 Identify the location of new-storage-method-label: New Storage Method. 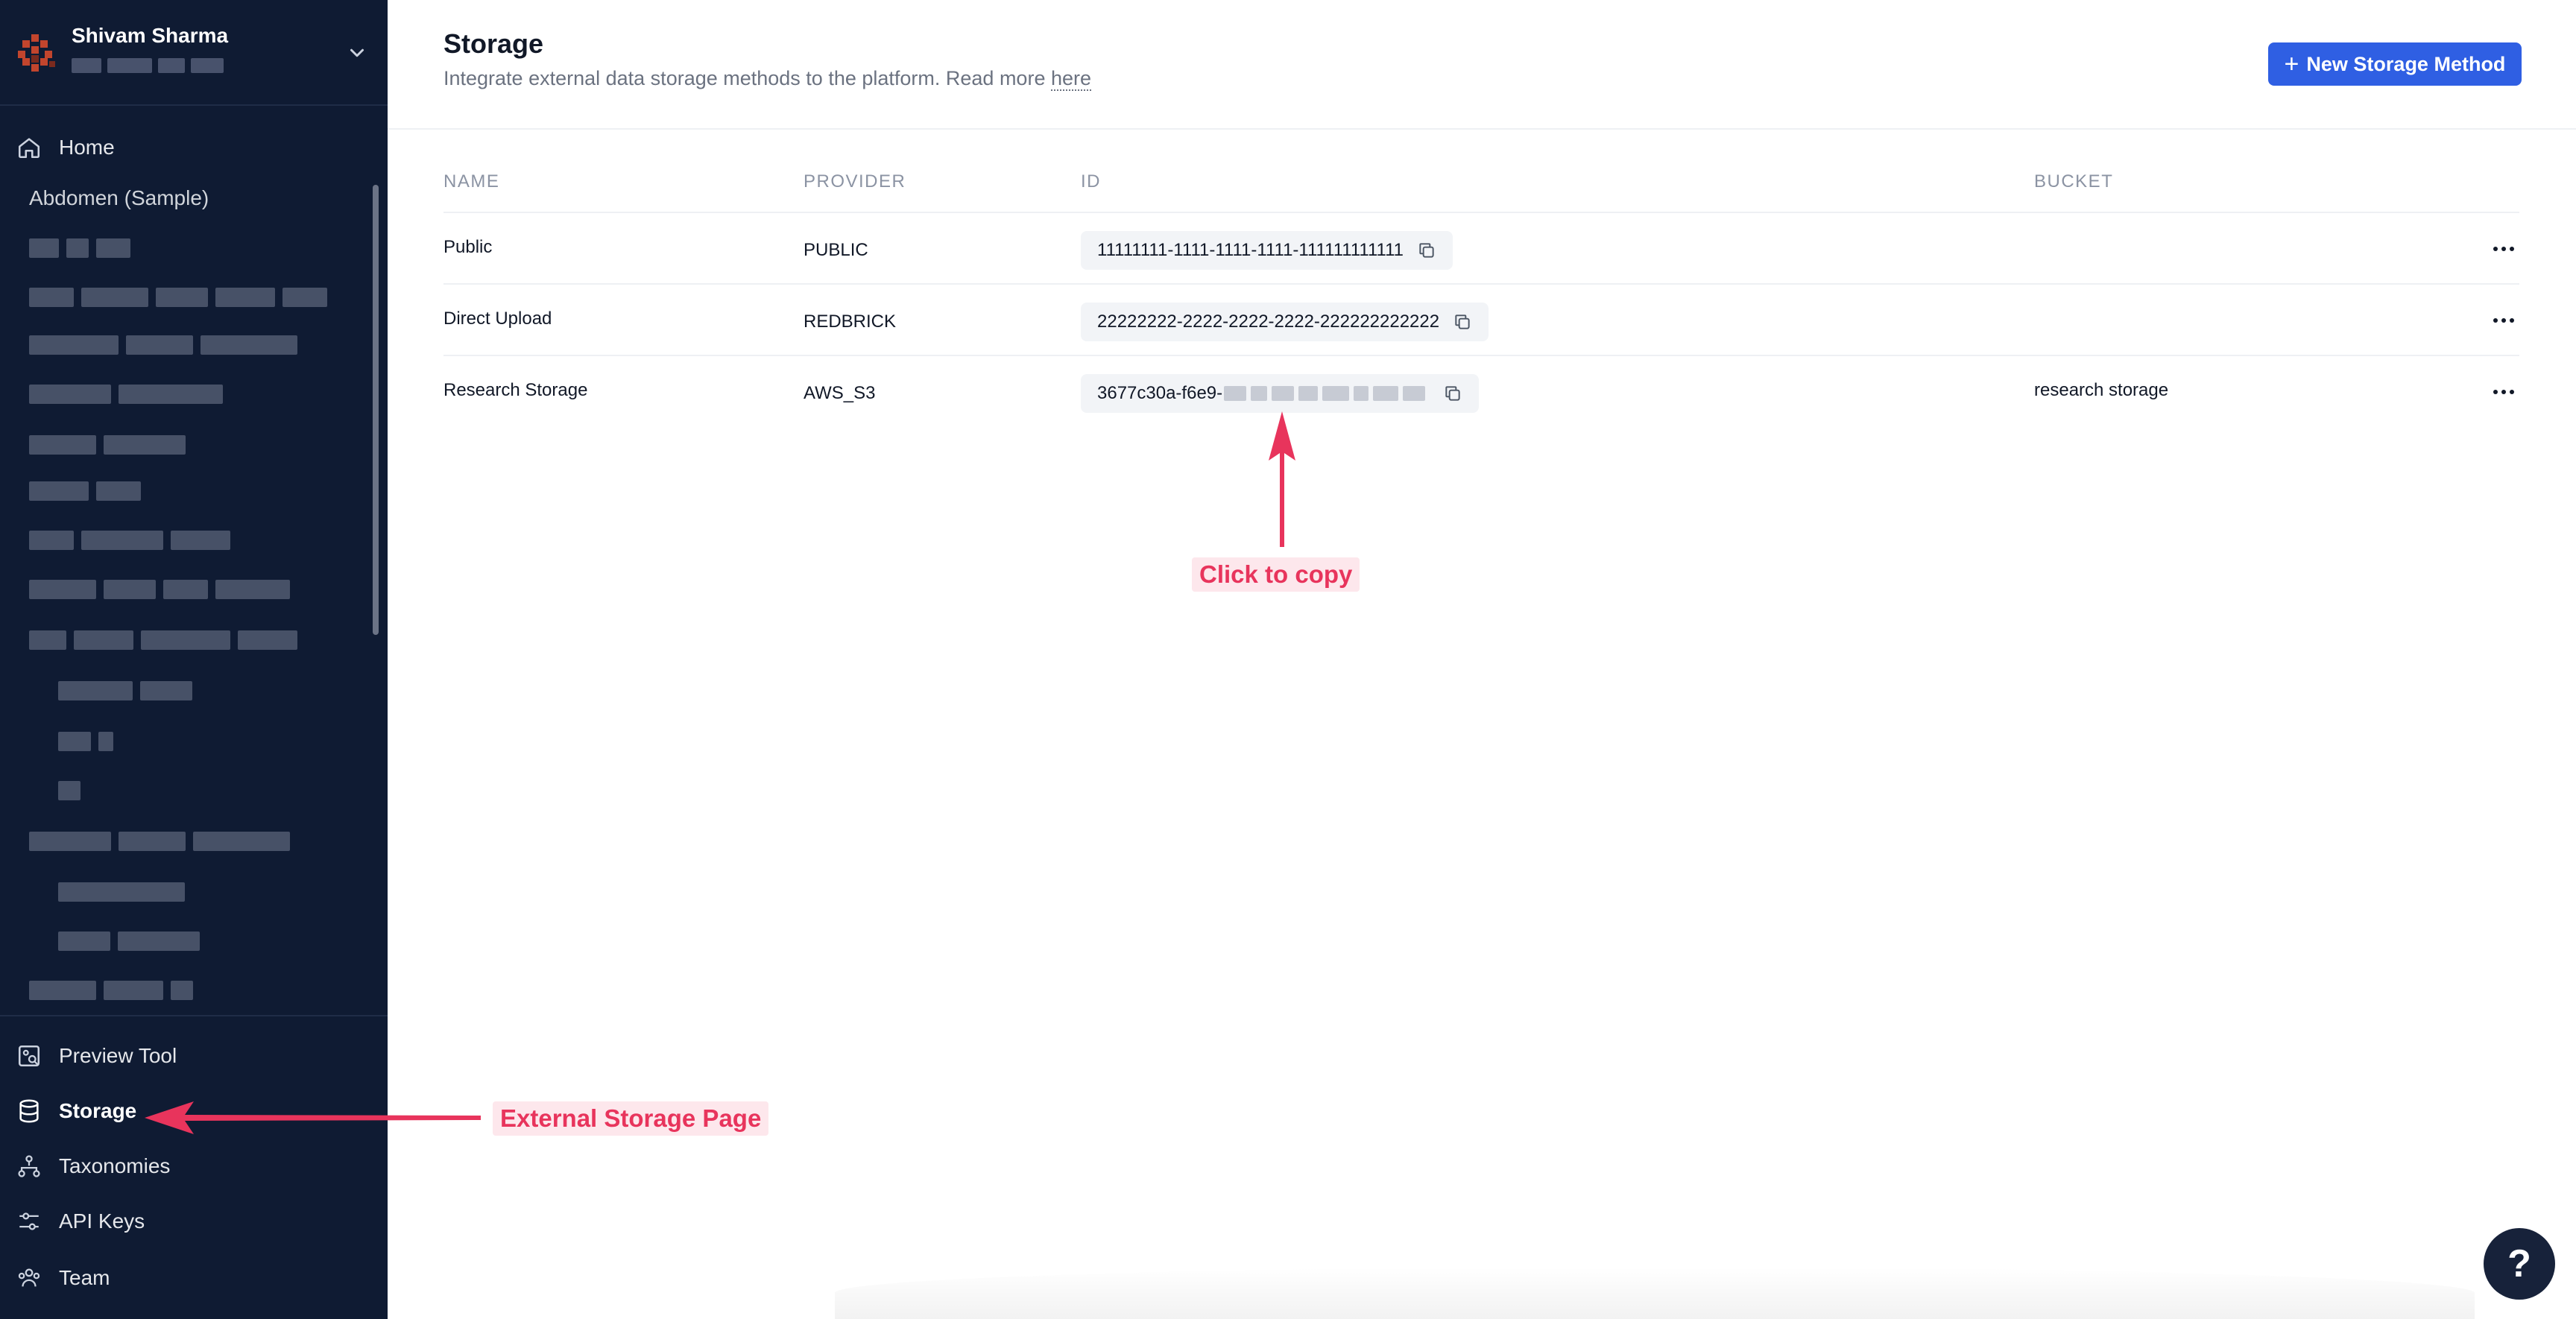
(2406, 63).